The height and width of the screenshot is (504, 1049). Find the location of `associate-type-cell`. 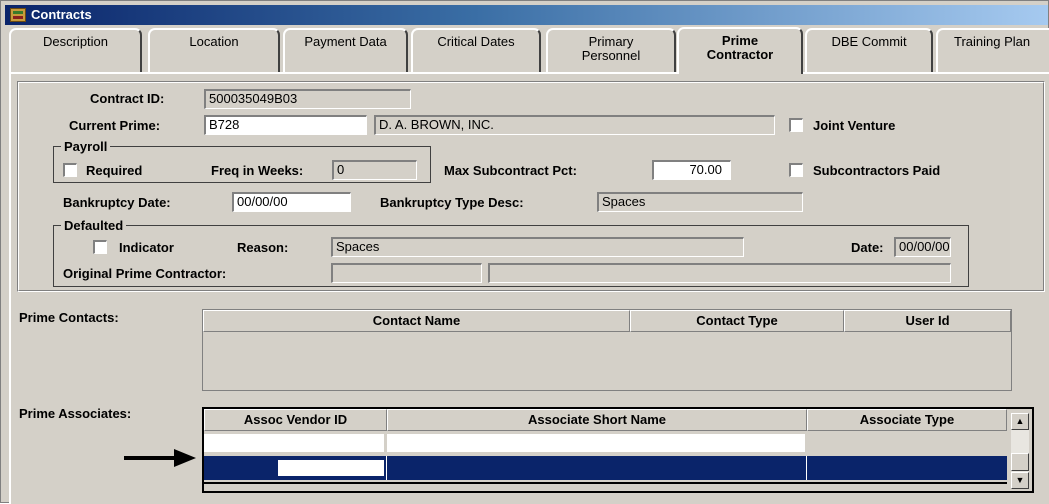

associate-type-cell is located at coordinates (907, 443).